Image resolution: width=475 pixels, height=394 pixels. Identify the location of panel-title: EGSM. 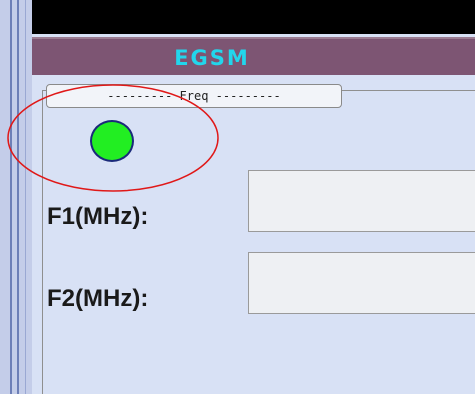
(212, 58).